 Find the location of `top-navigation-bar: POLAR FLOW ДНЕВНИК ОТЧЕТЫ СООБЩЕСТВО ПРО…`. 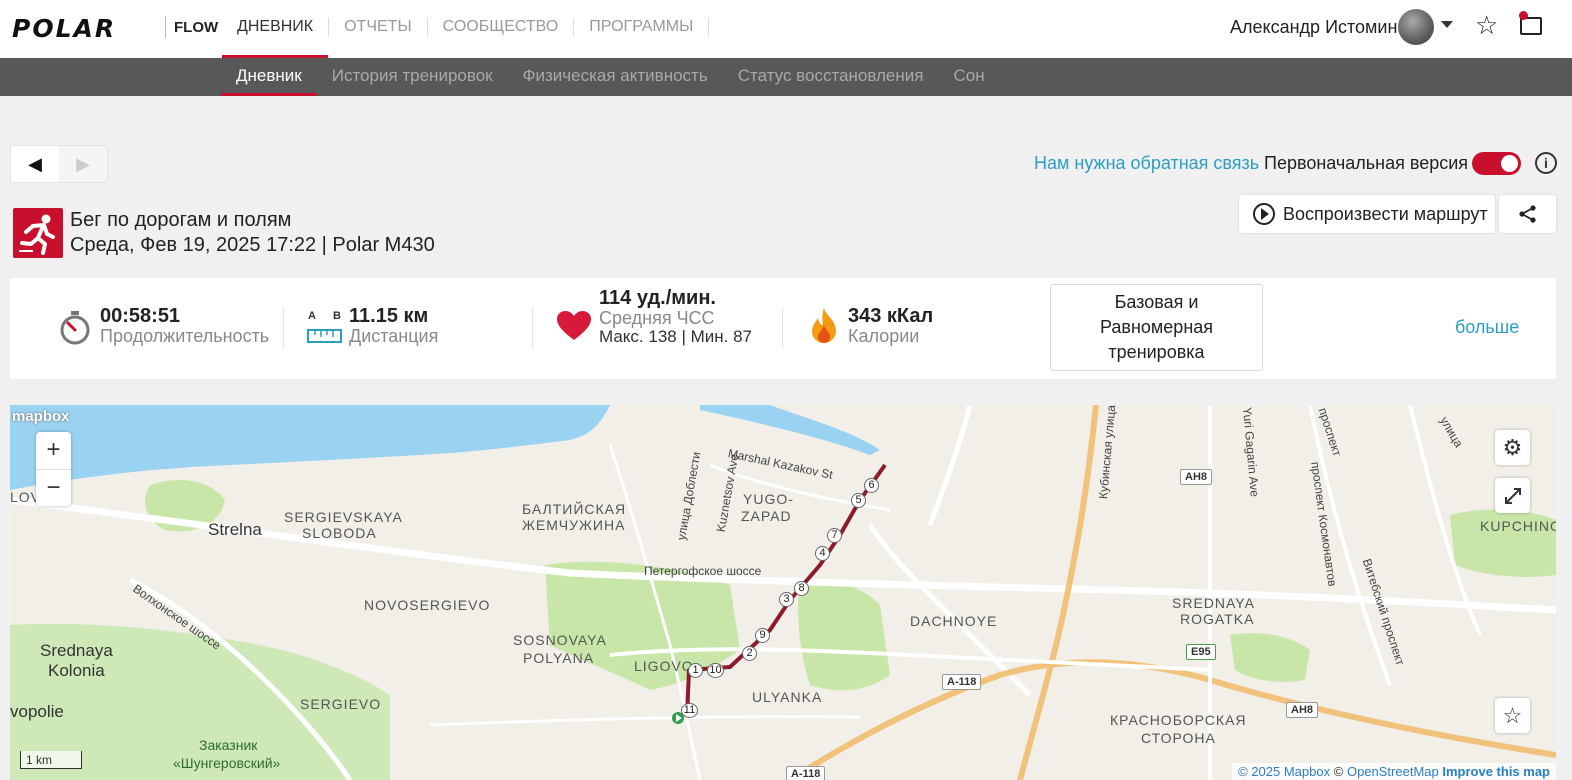

top-navigation-bar: POLAR FLOW ДНЕВНИК ОТЧЕТЫ СООБЩЕСТВО ПРО… is located at coordinates (786, 29).